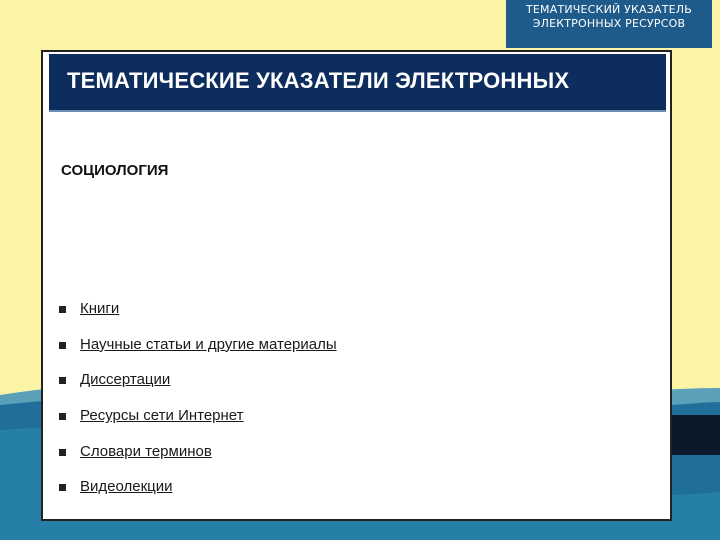  I want to click on list-item: Научные статьи и другие материалы, so click(198, 354).